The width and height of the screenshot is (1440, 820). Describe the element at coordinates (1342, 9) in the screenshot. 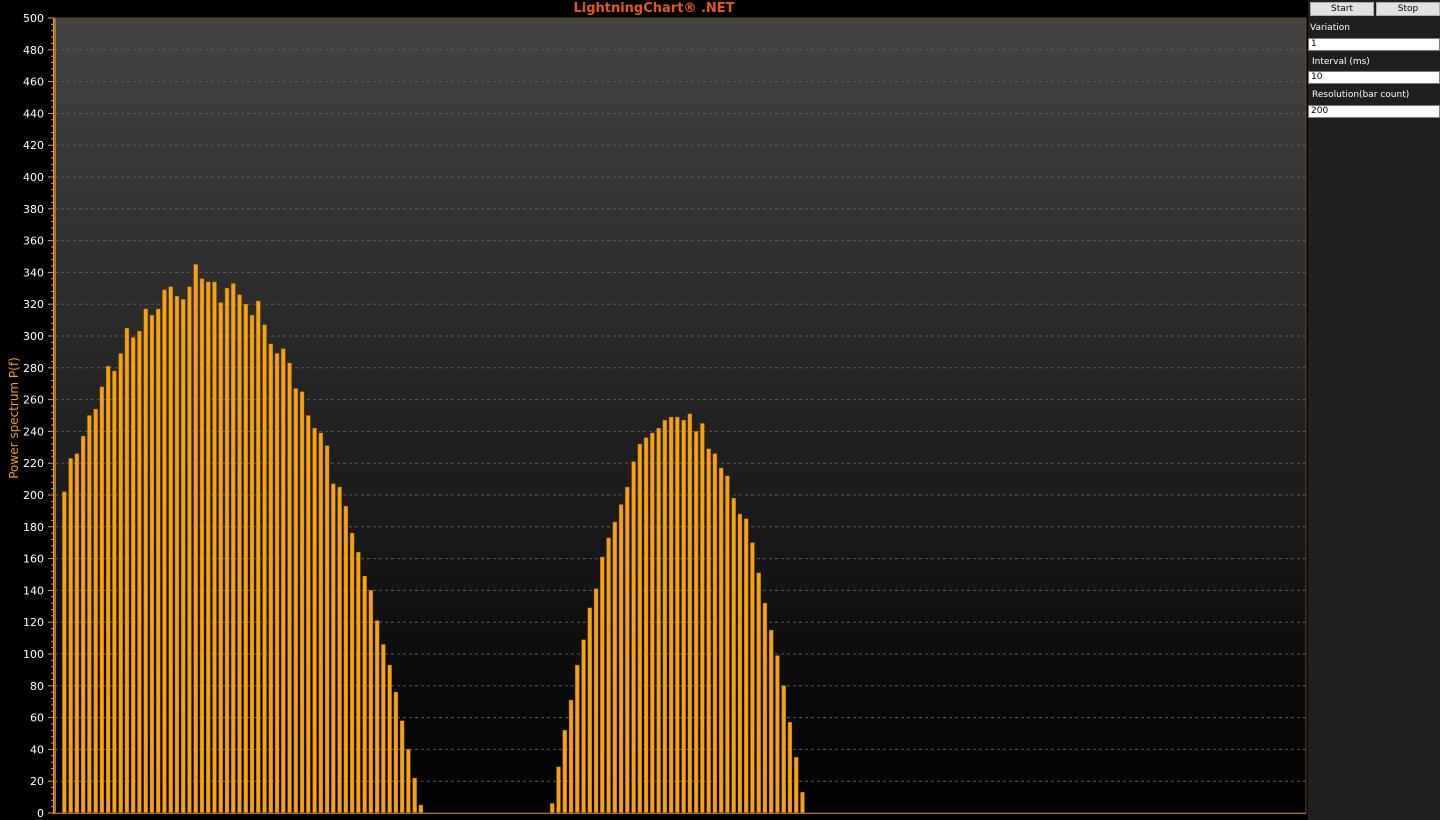

I see `start-button: Start` at that location.